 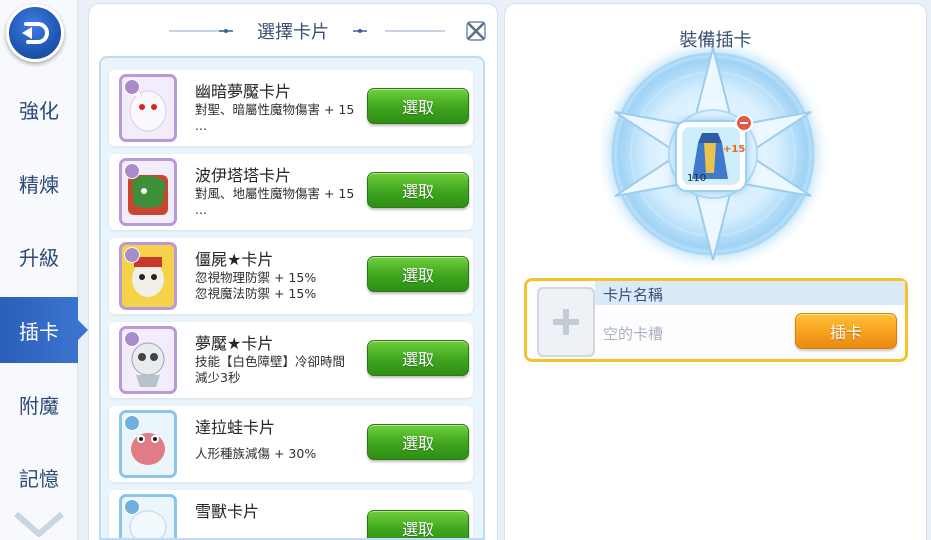 What do you see at coordinates (39, 477) in the screenshot?
I see `sidebar-item-memory: 記憶` at bounding box center [39, 477].